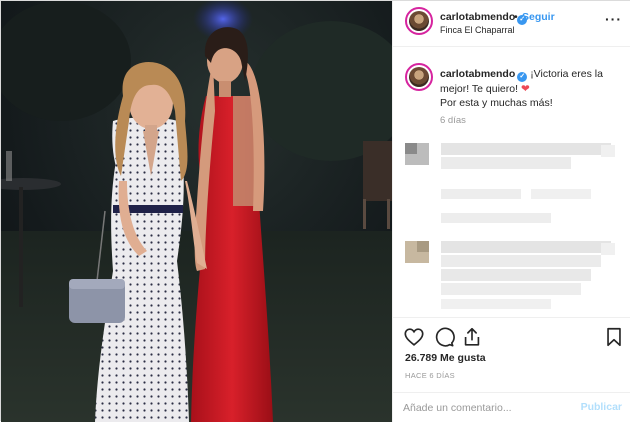 Image resolution: width=630 pixels, height=422 pixels. Describe the element at coordinates (488, 408) in the screenshot. I see `comment-input` at that location.